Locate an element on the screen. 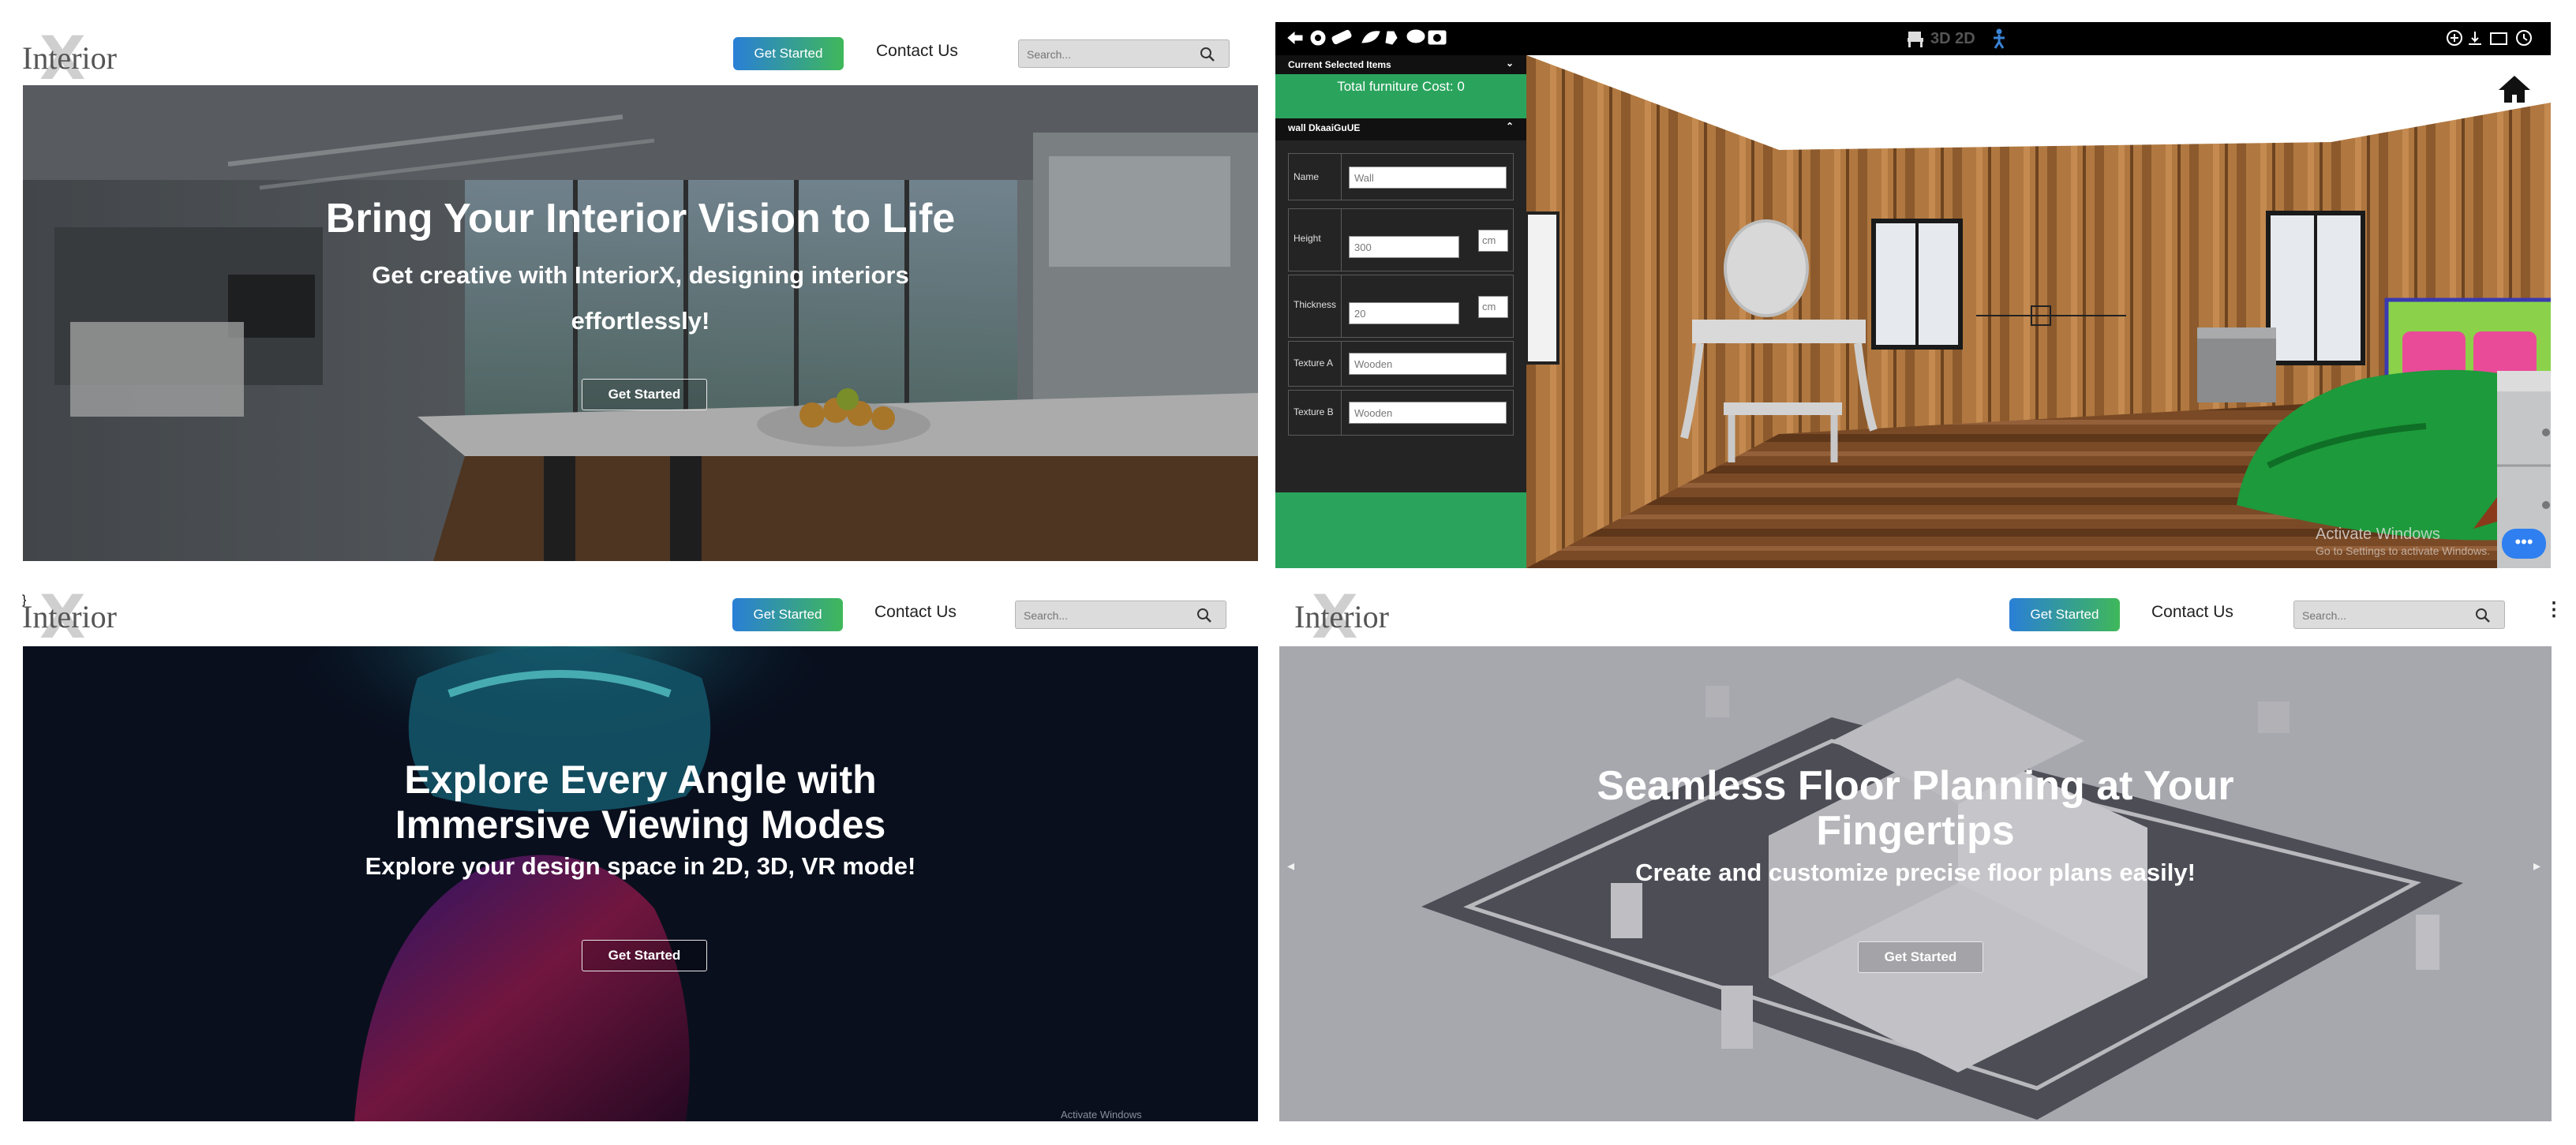  name-row: Name Wall is located at coordinates (1401, 176).